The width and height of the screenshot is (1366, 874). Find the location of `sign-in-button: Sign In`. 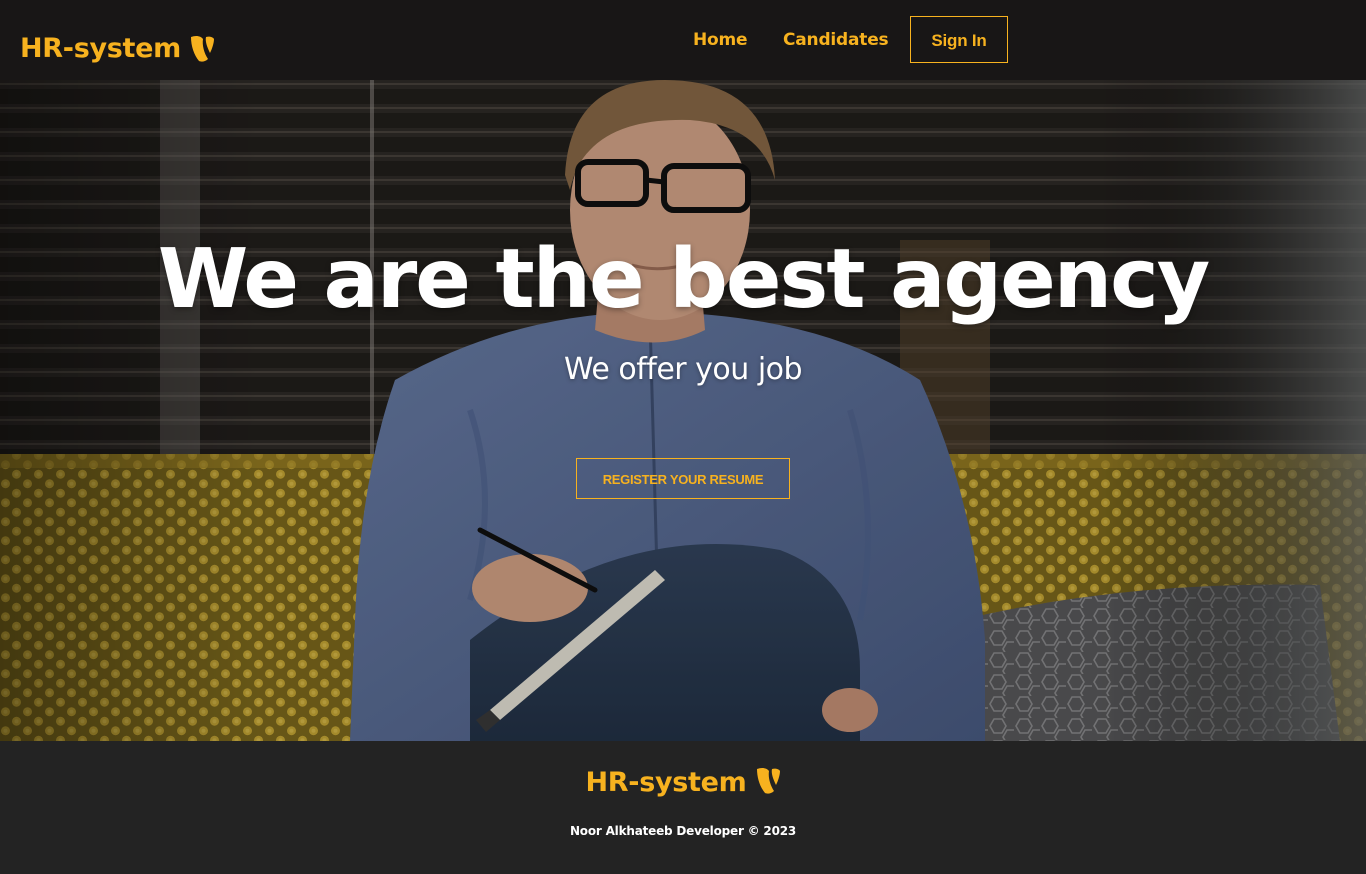

sign-in-button: Sign In is located at coordinates (959, 39).